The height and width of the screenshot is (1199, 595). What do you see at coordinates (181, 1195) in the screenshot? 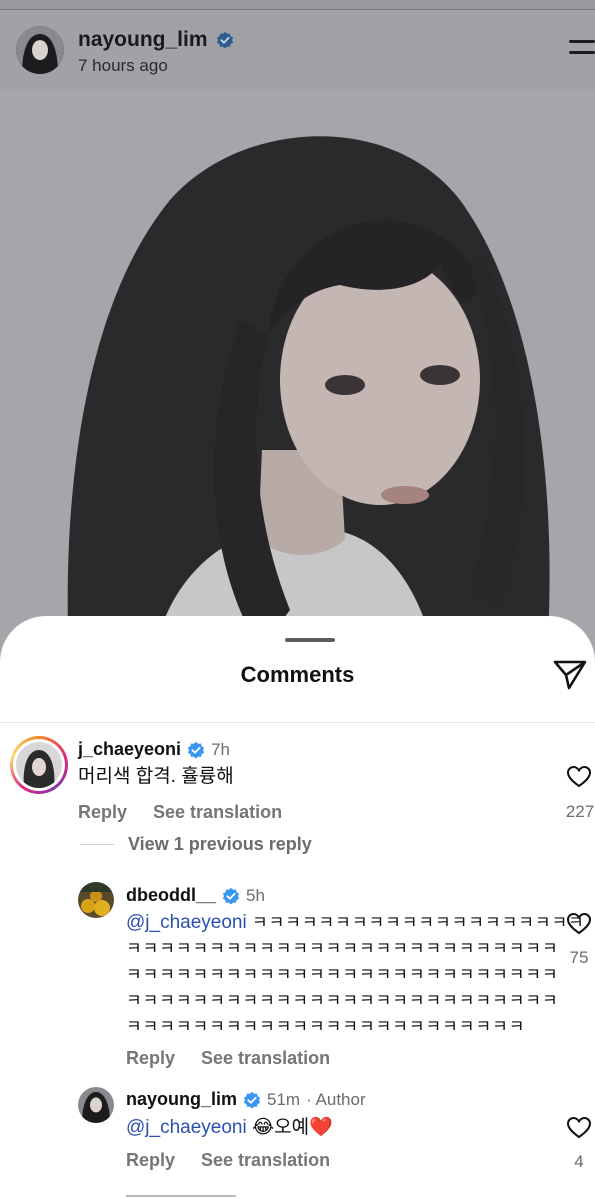
I see `cut-off-text` at bounding box center [181, 1195].